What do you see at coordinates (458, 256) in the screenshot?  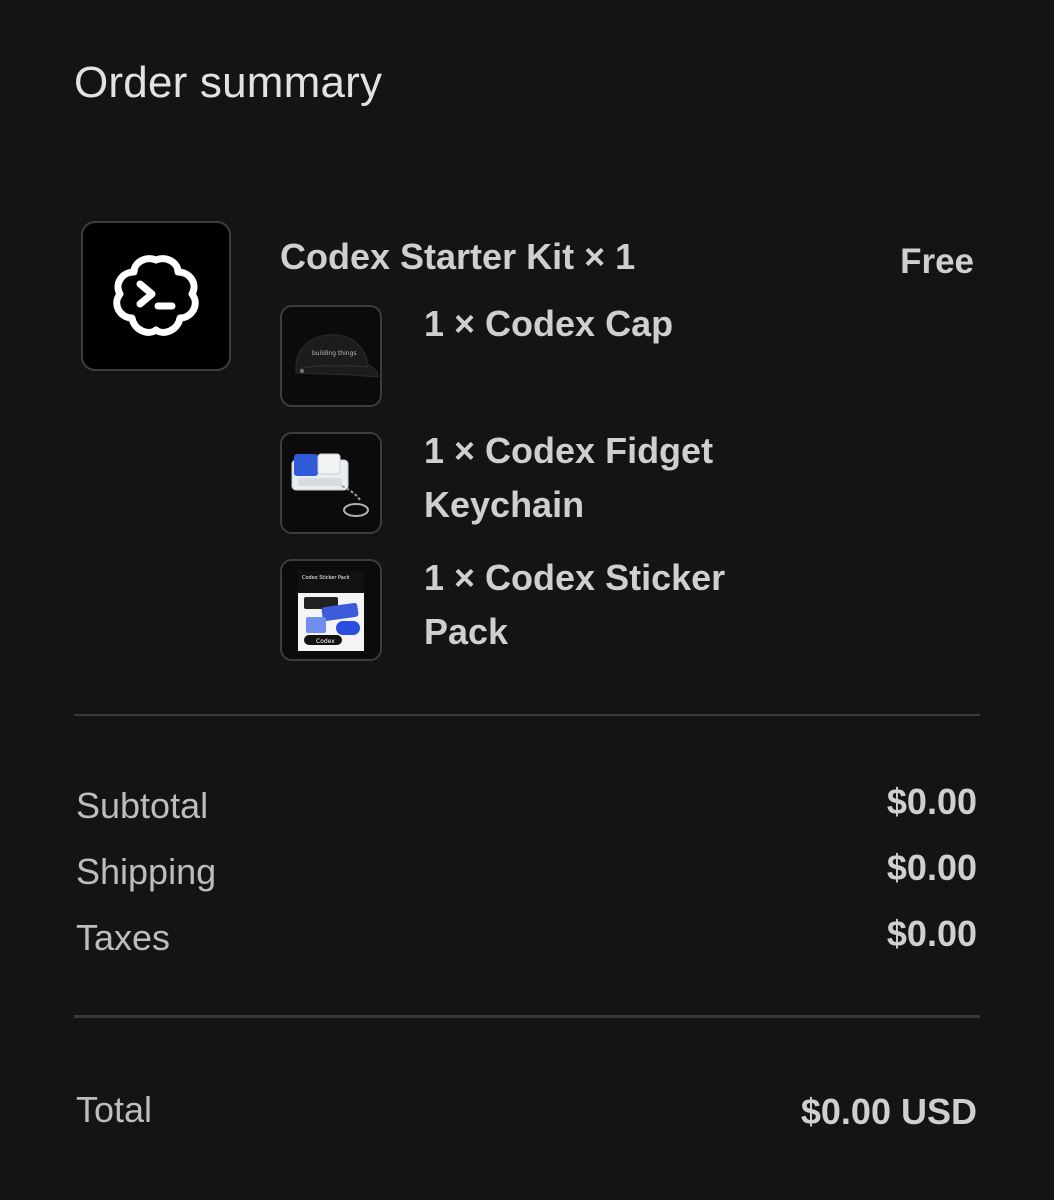 I see `kit-name: Codex Starter Kit × 1` at bounding box center [458, 256].